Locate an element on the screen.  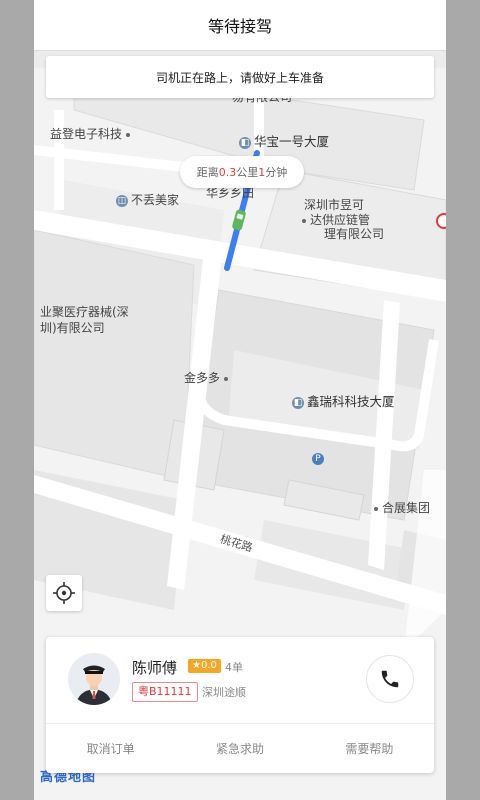
distance-km-unit: 公里 is located at coordinates (247, 172).